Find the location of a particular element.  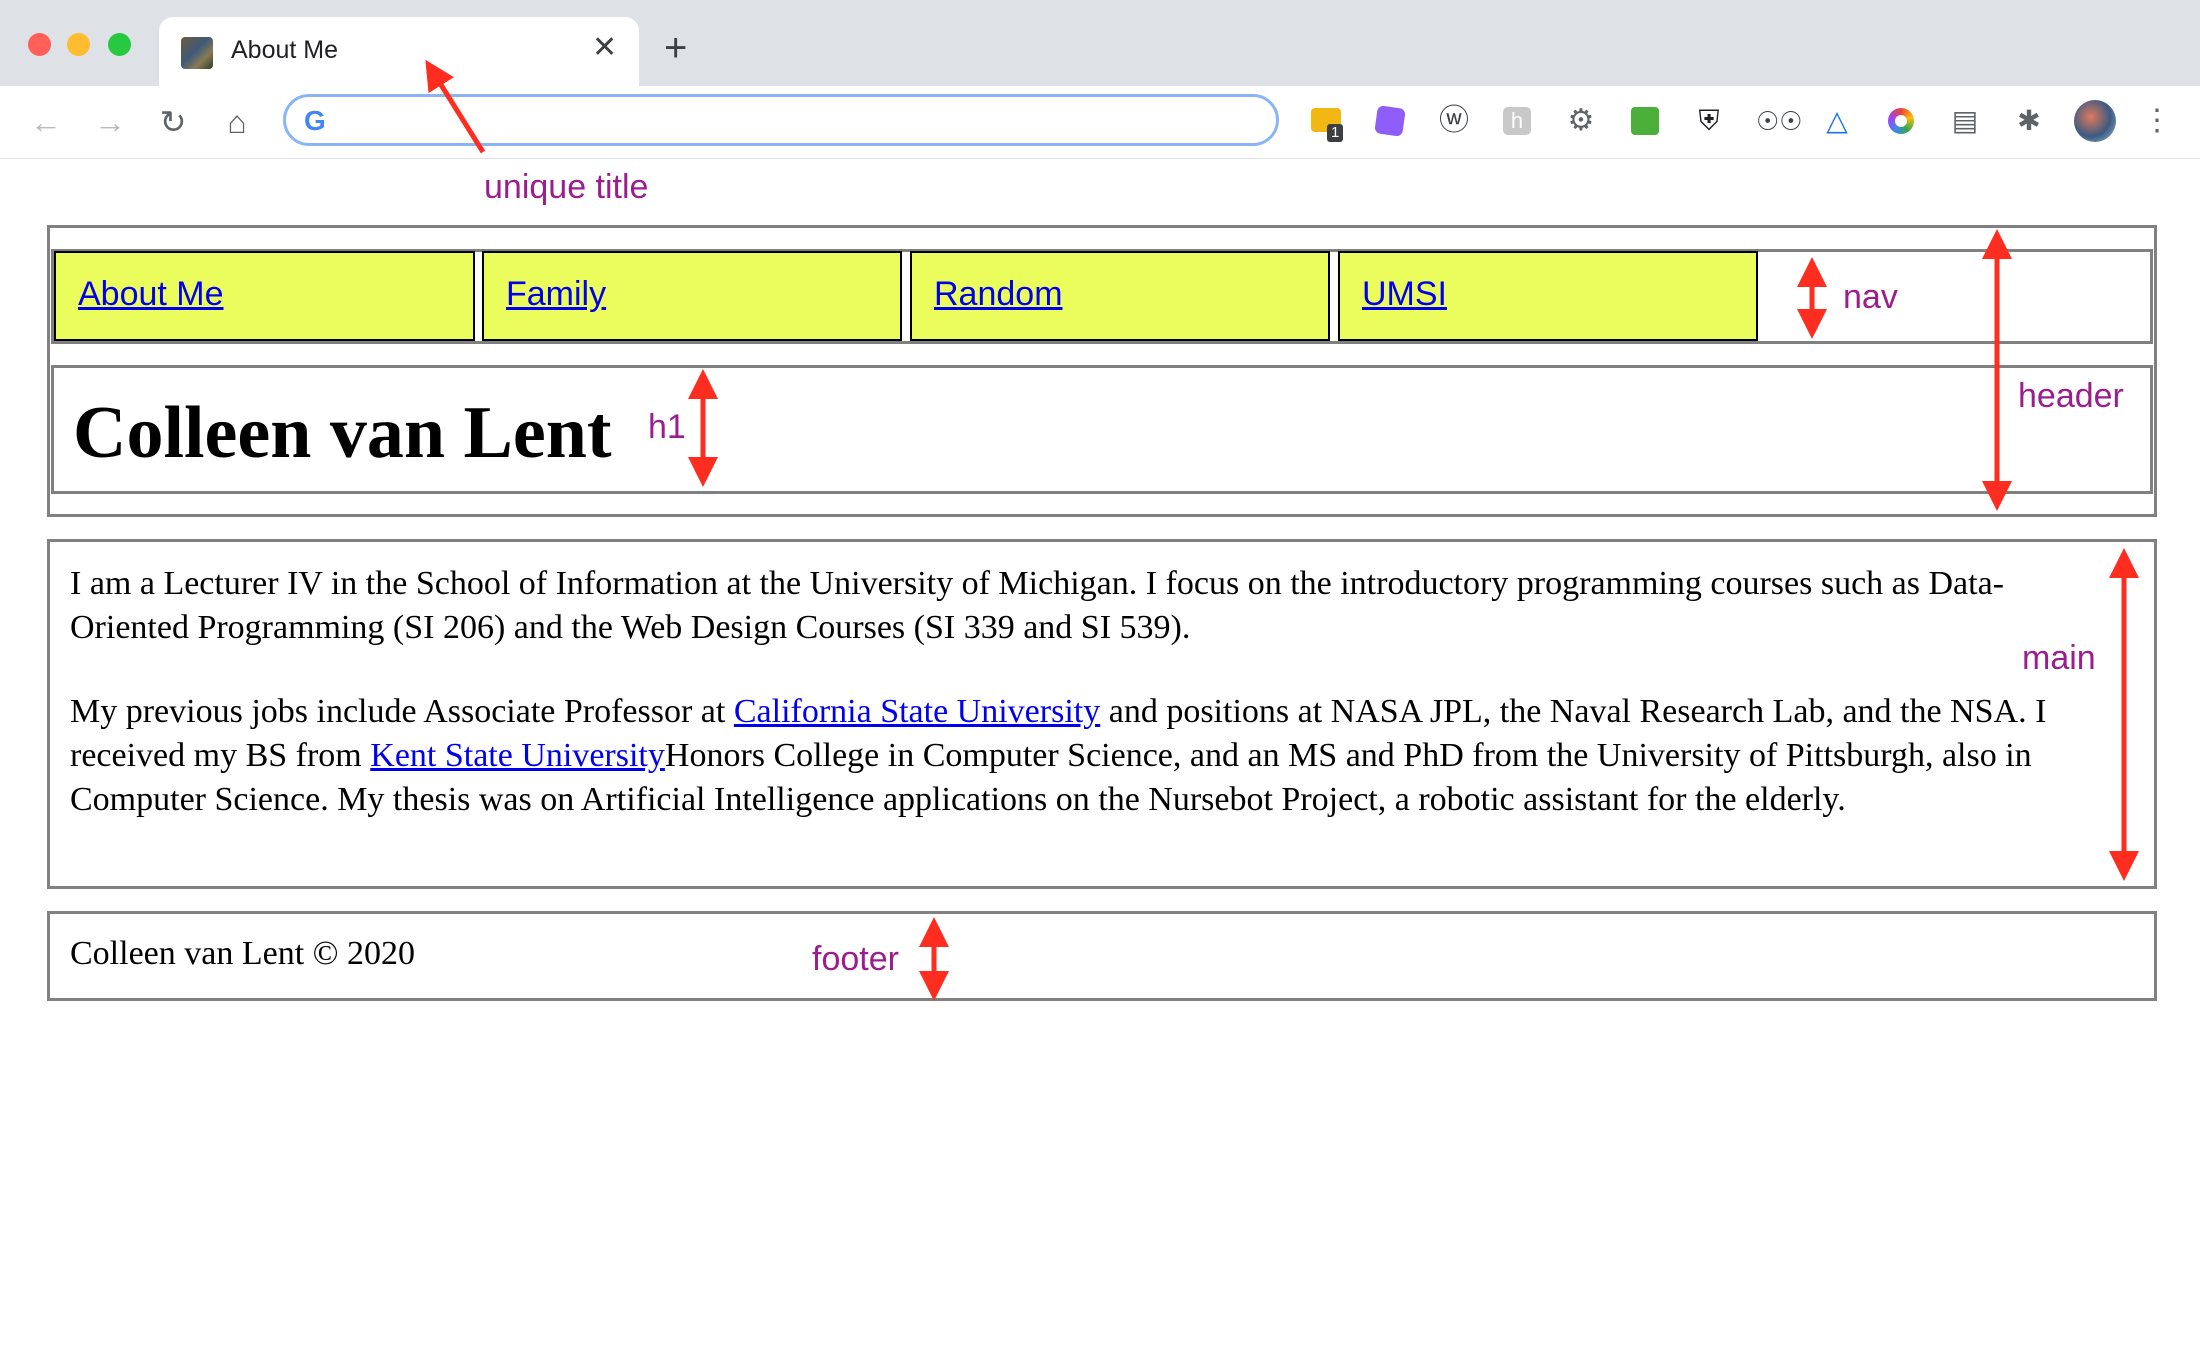

gear-extension-icon: ⚙ is located at coordinates (1581, 121).